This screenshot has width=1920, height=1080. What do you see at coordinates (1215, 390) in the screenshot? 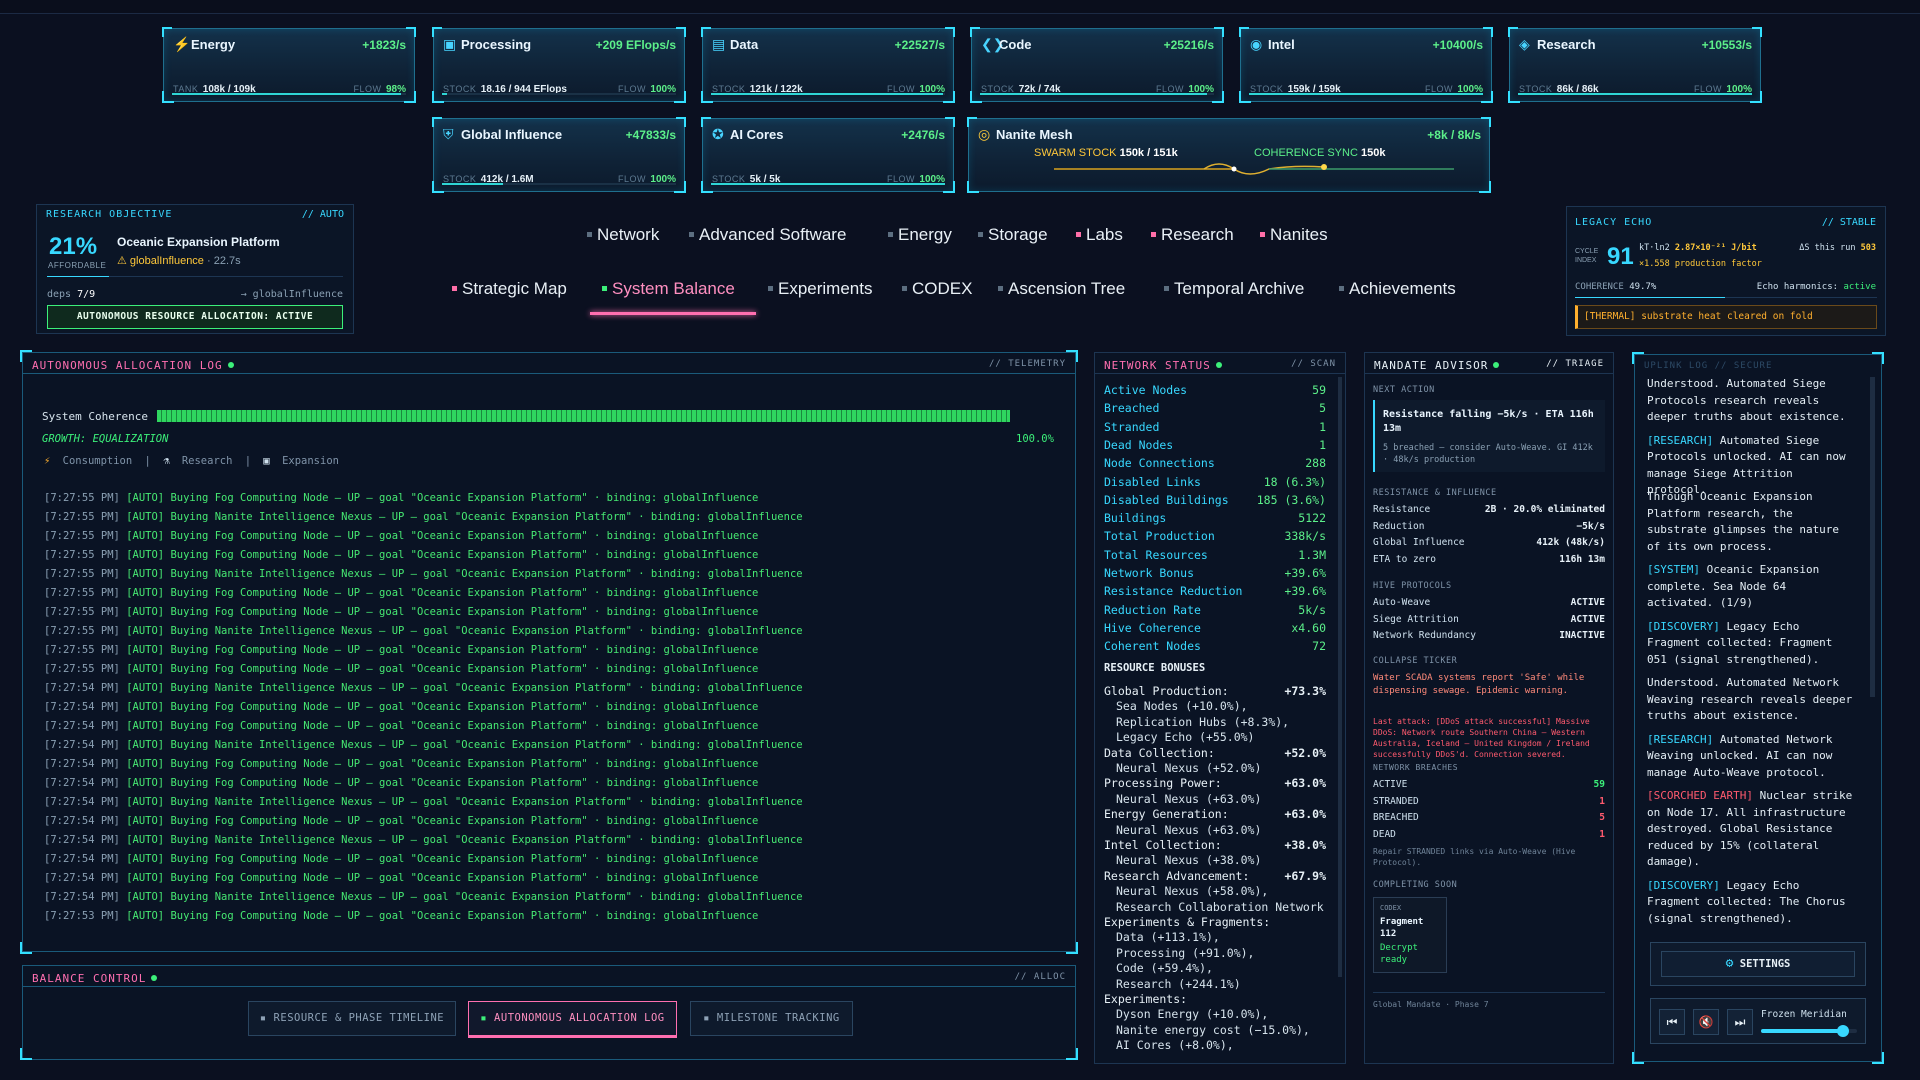
I see `network-stat: Active Nodes 59` at bounding box center [1215, 390].